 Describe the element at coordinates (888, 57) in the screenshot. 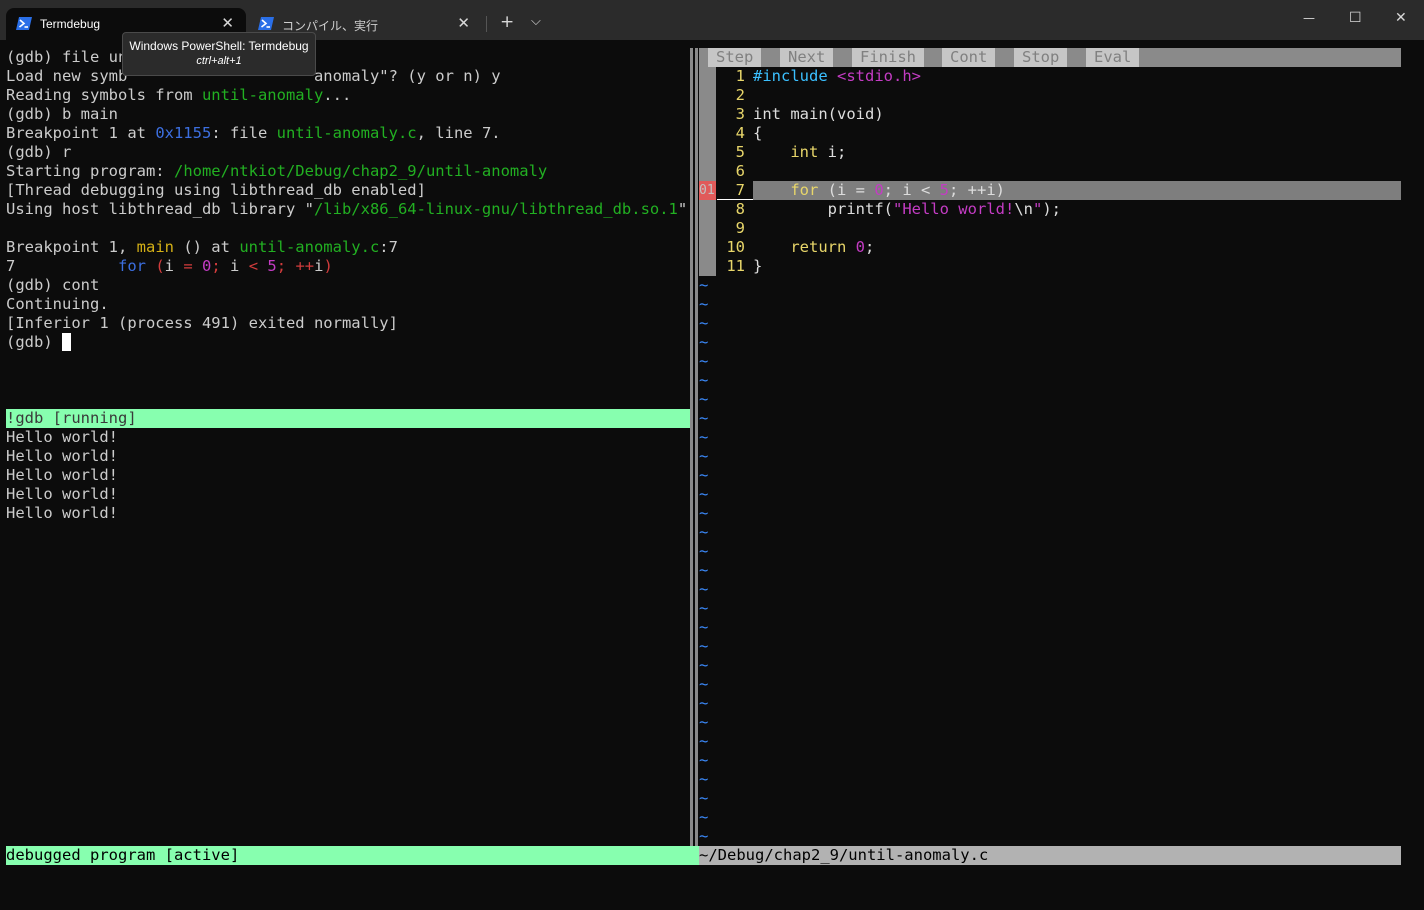

I see `finish-button: Finish` at that location.